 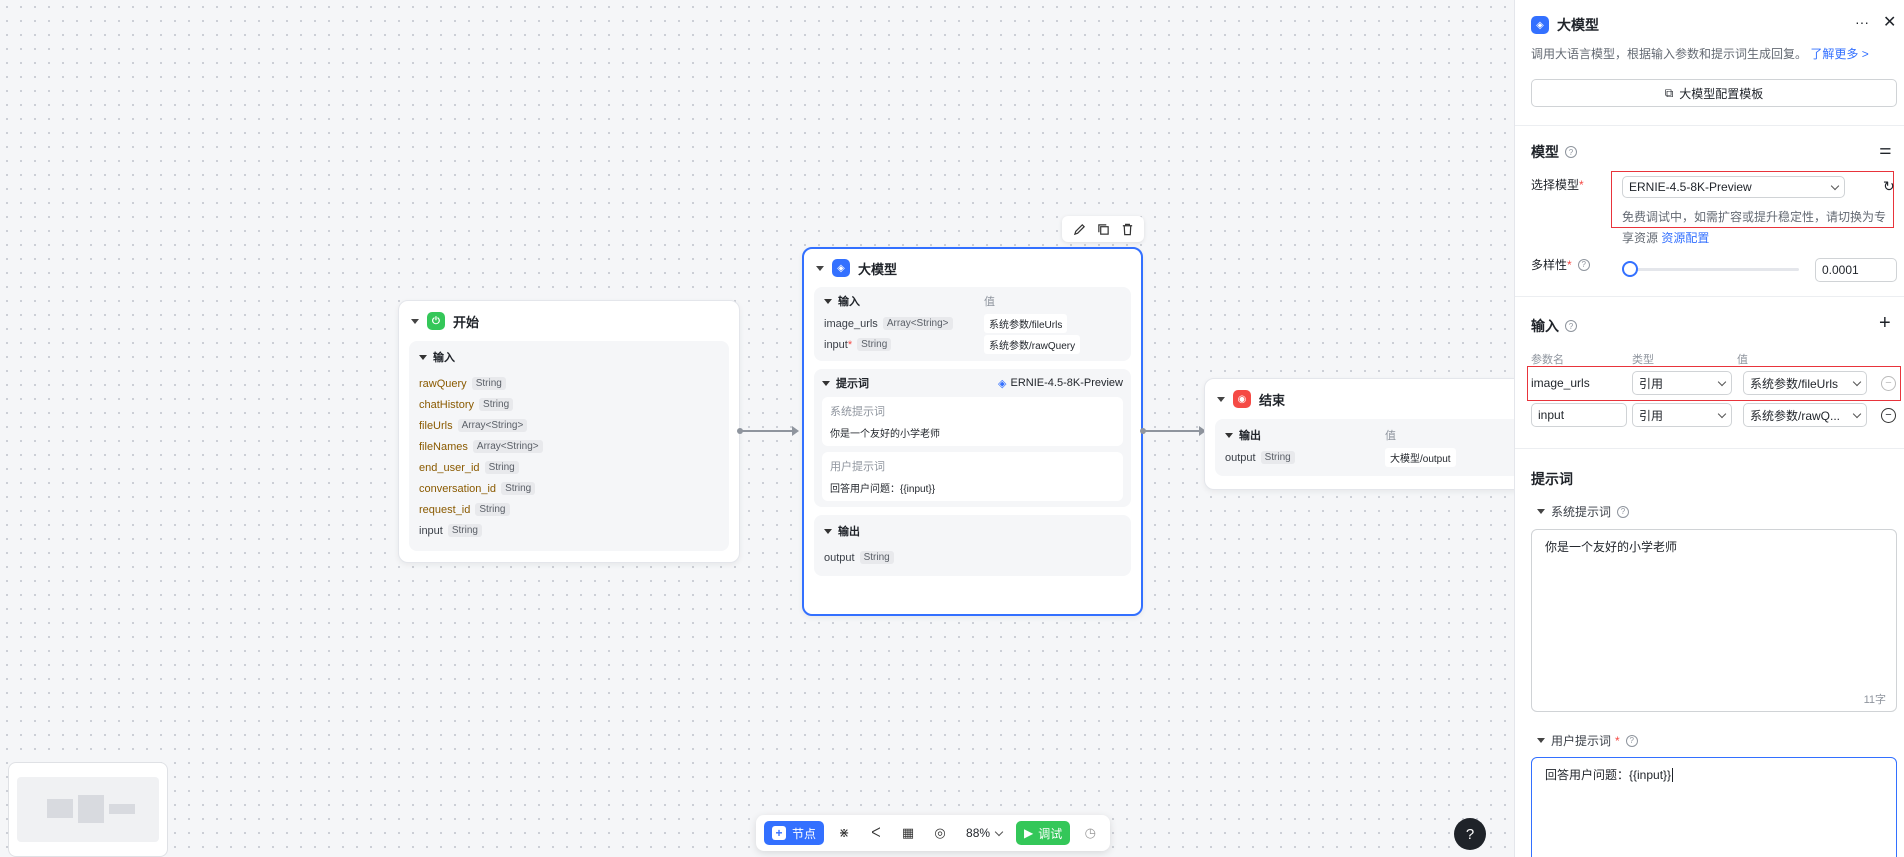 What do you see at coordinates (1560, 383) in the screenshot?
I see `param-name-field: image_urls` at bounding box center [1560, 383].